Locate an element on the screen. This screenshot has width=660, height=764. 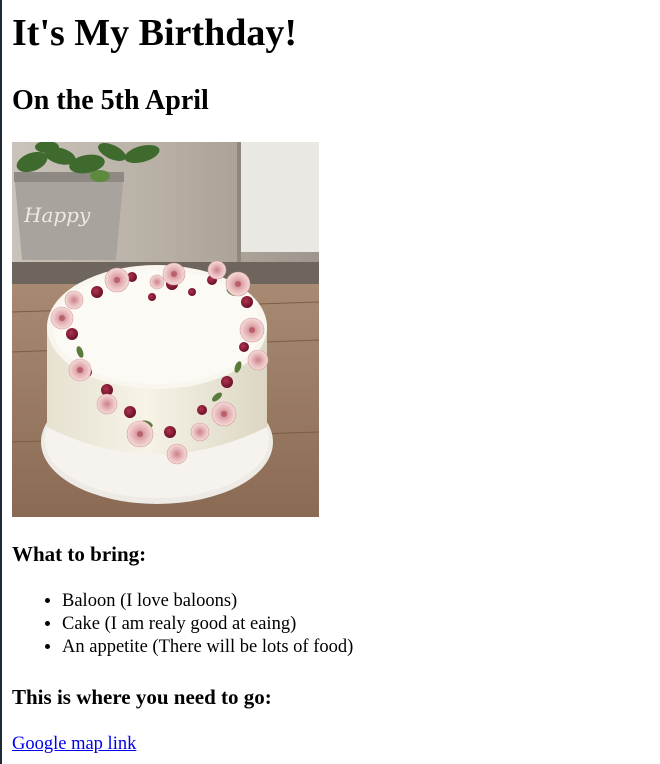
list-item: An appetite (There will be lots of food) is located at coordinates (207, 647).